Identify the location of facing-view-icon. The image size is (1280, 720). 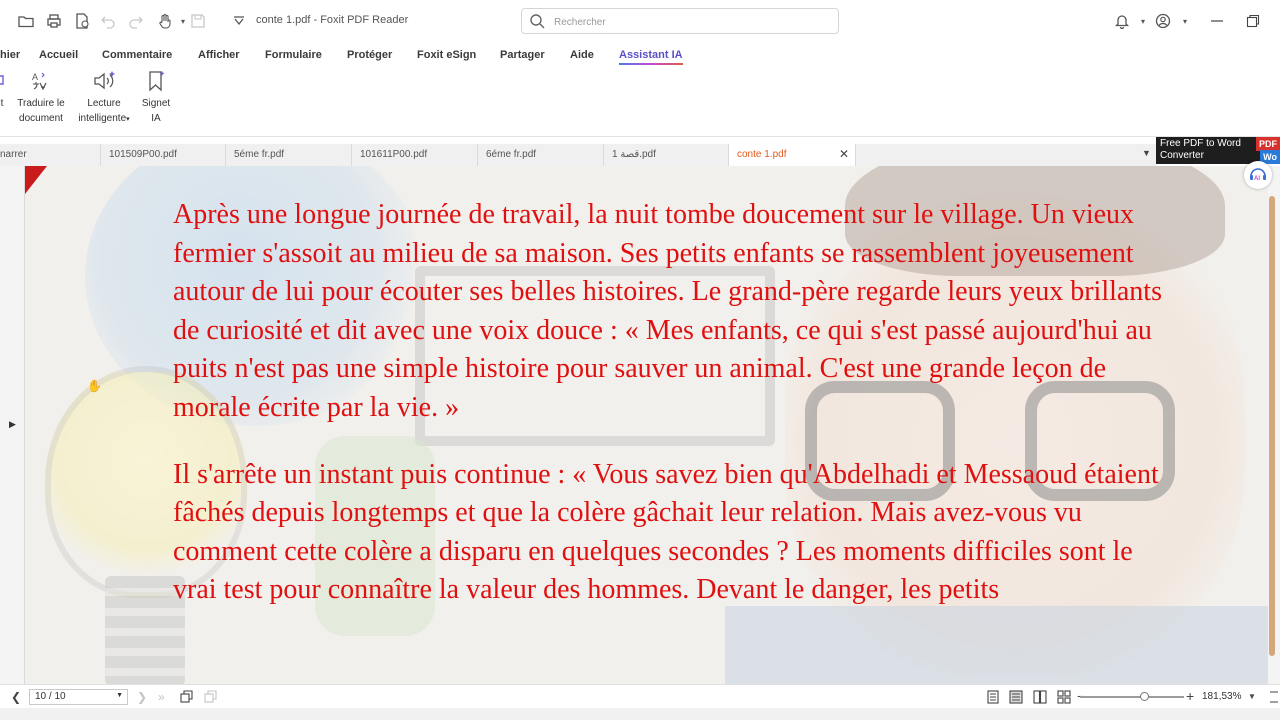
(1040, 698).